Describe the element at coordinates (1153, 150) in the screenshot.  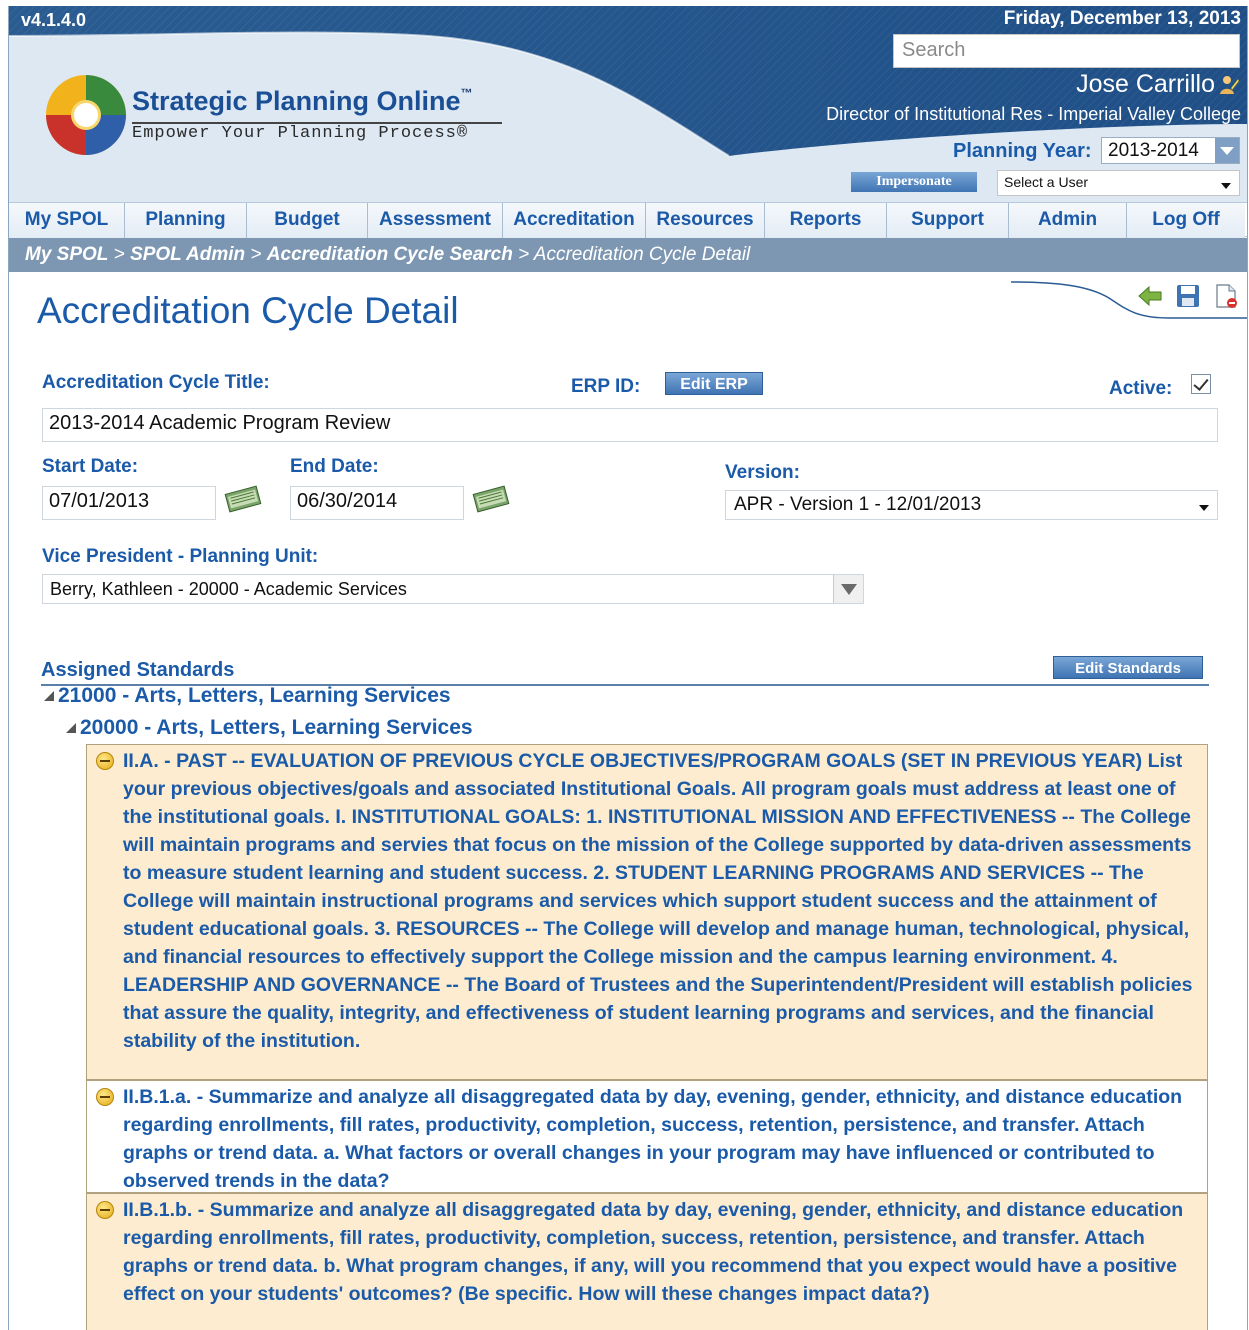
I see `planning-year-value: 2013-2014` at that location.